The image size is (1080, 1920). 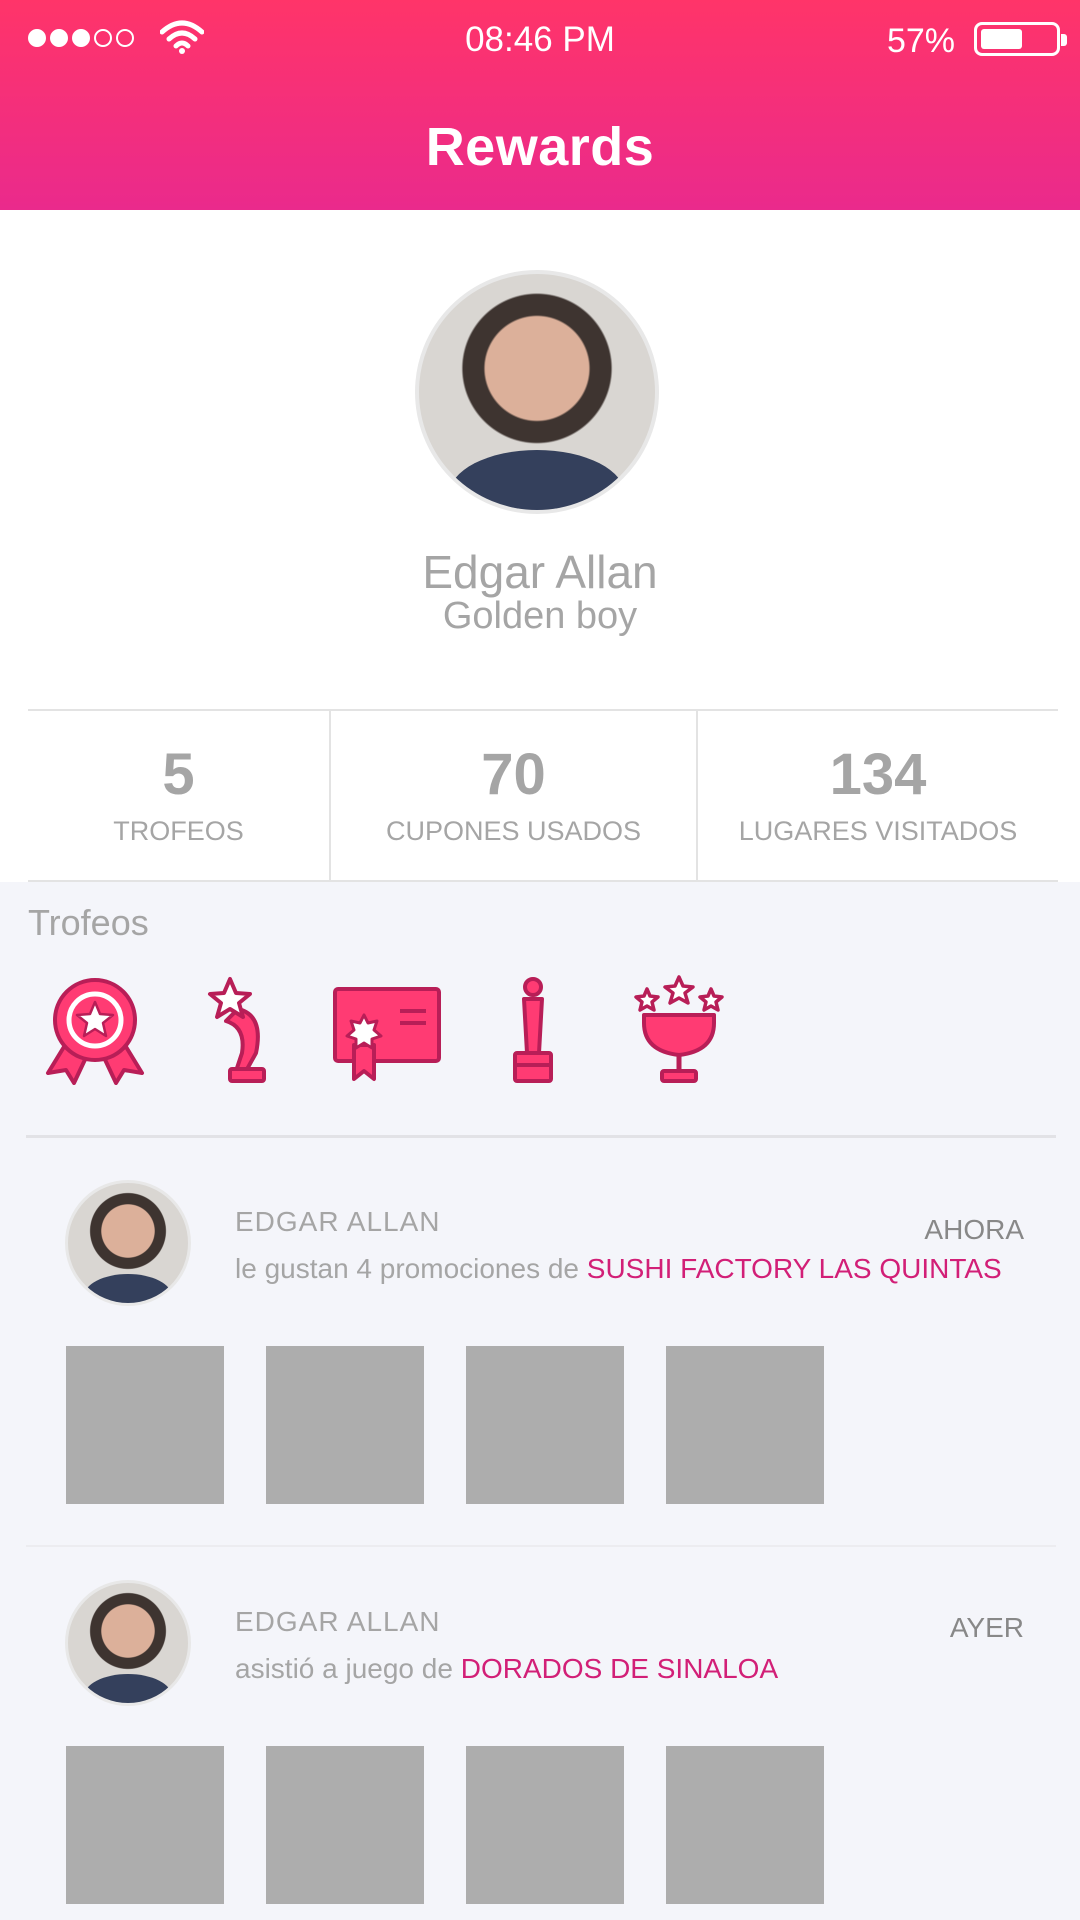 I want to click on battery-fill, so click(x=1001, y=39).